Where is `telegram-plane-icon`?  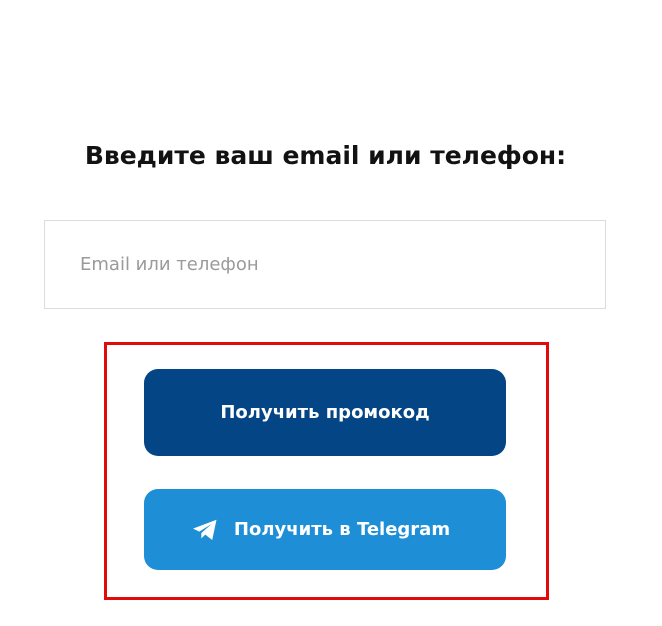
telegram-plane-icon is located at coordinates (205, 530).